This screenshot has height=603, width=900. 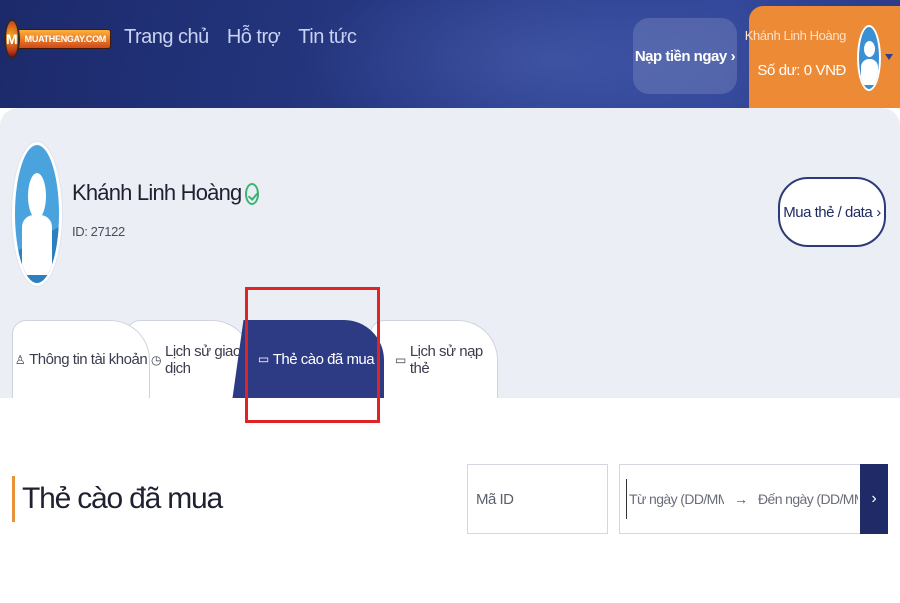 What do you see at coordinates (63, 39) in the screenshot?
I see `logo-text: MUATHENGAY.COM` at bounding box center [63, 39].